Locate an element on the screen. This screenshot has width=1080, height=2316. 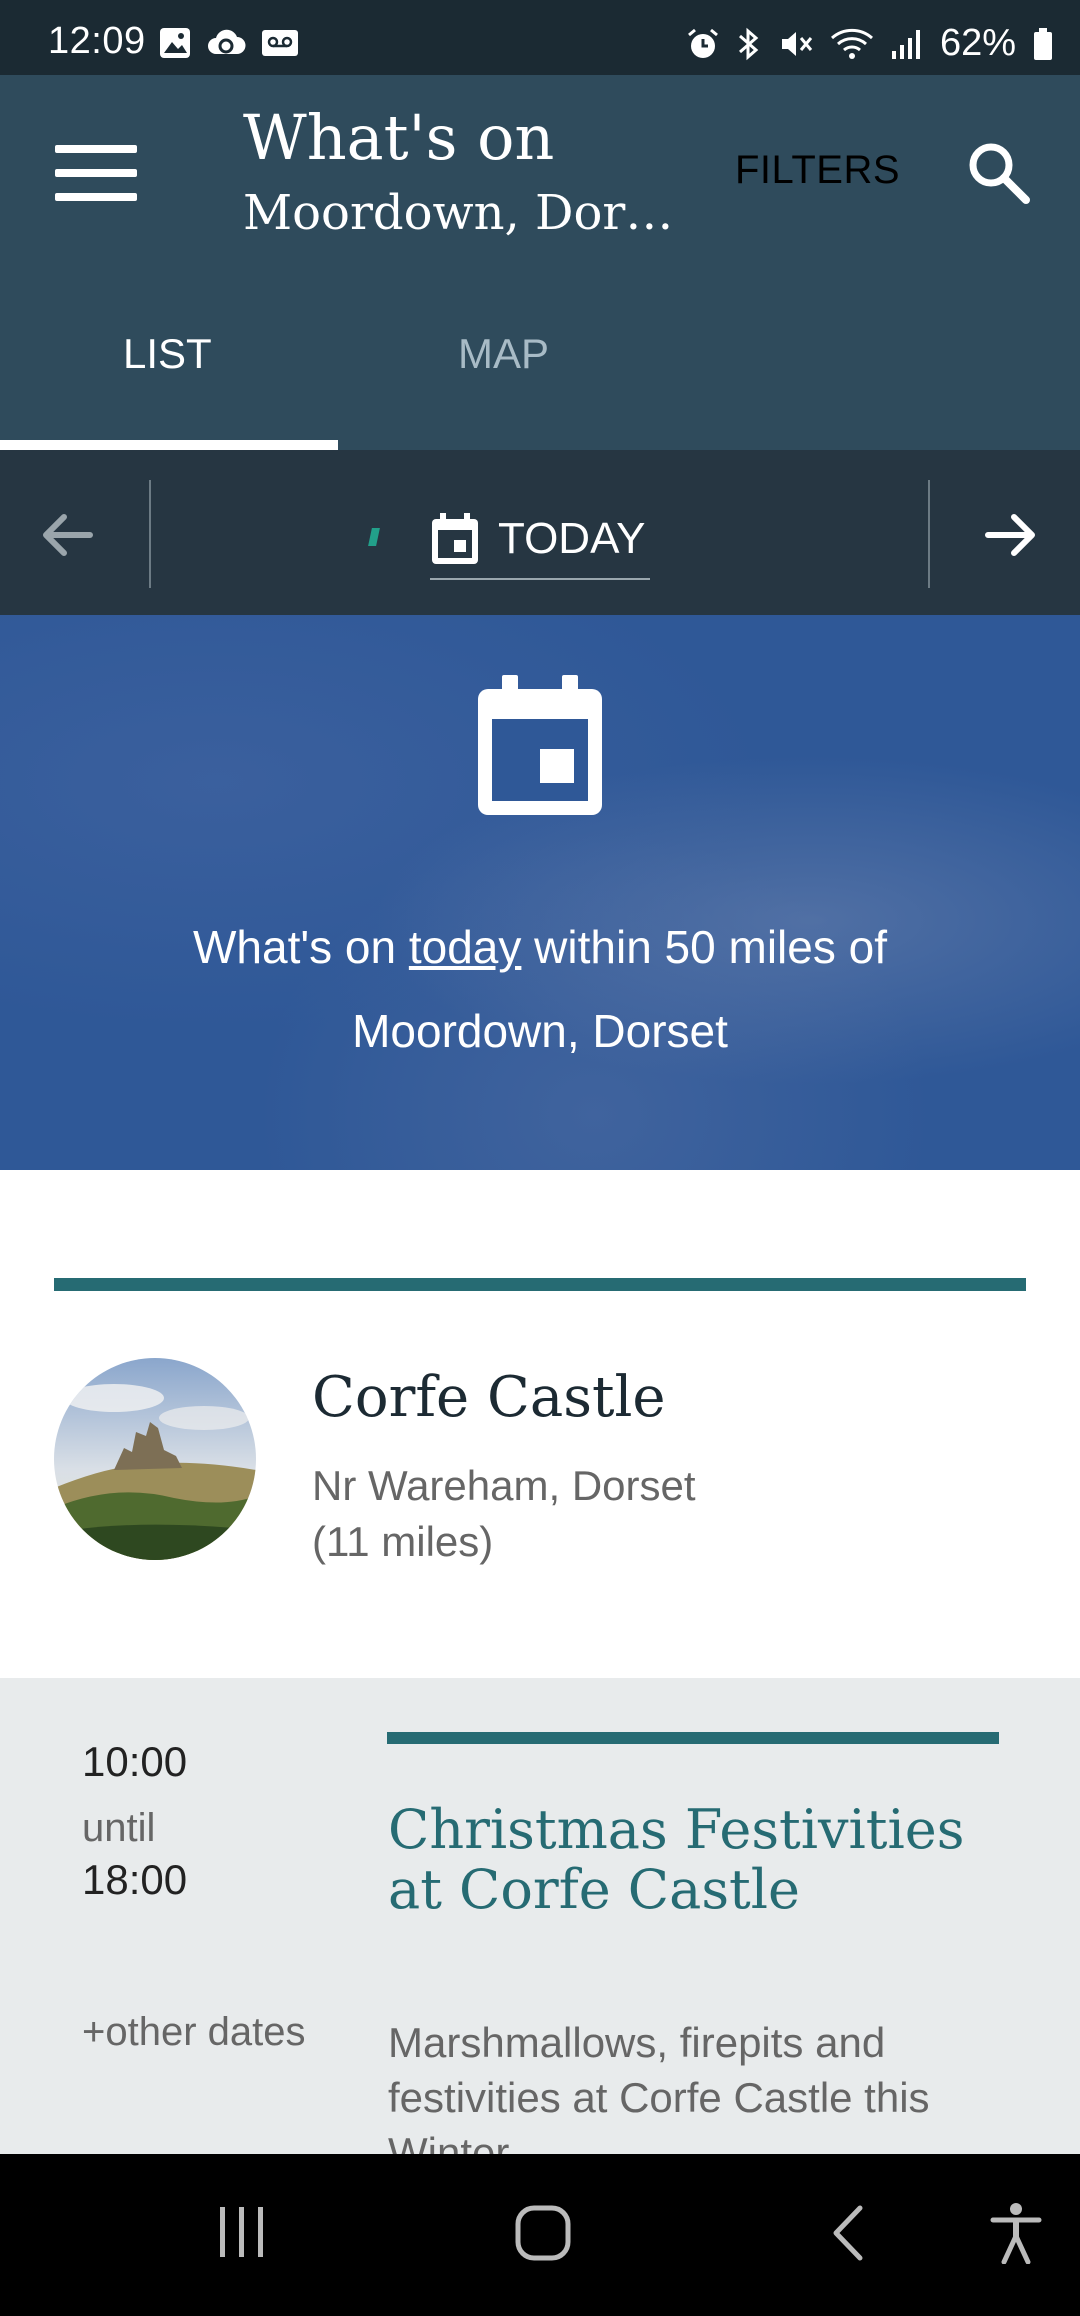
battery-percent: 62% is located at coordinates (977, 43).